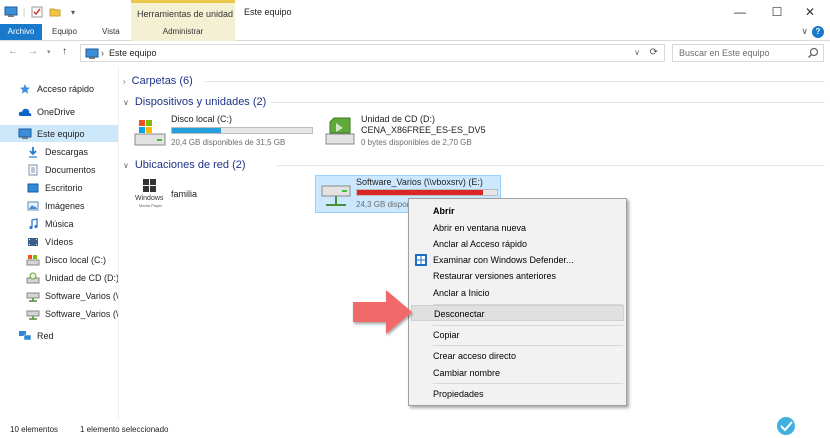 Image resolution: width=830 pixels, height=438 pixels. I want to click on status-bar: 10 elementos 1 elemento seleccionado, so click(415, 429).